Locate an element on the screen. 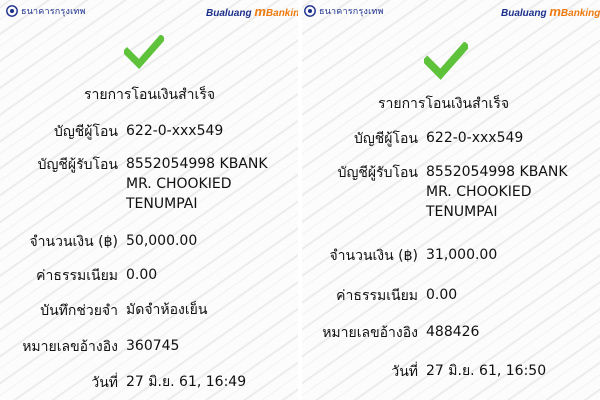 The width and height of the screenshot is (600, 400). reference-value: 360745 is located at coordinates (153, 346).